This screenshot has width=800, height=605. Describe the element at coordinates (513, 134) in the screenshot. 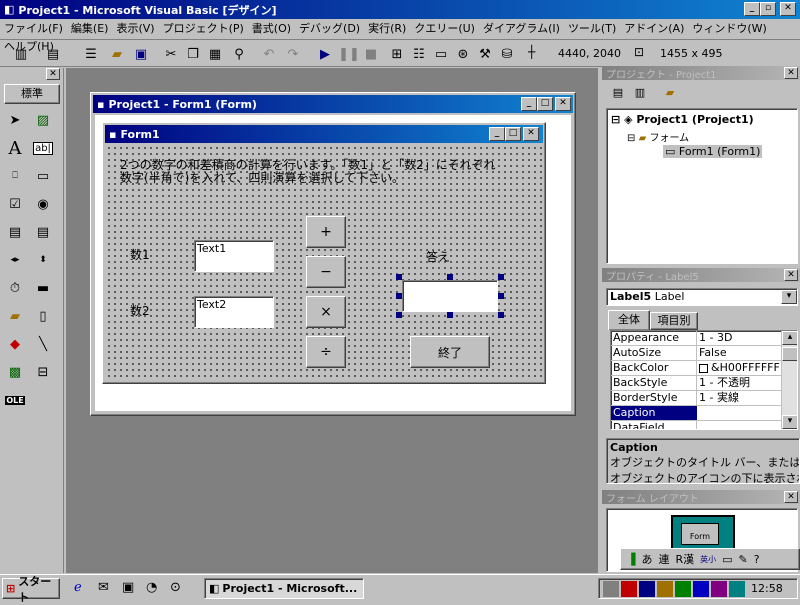

I see `form1-maximize-button: □` at that location.